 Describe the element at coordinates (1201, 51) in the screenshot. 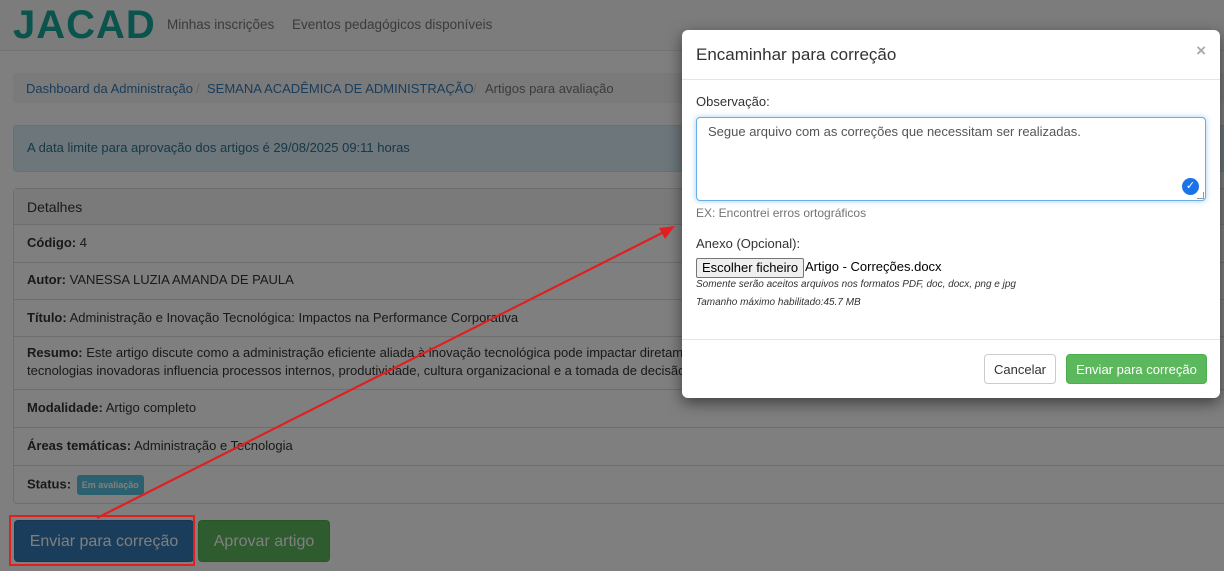

I see `close-icon: ×` at that location.